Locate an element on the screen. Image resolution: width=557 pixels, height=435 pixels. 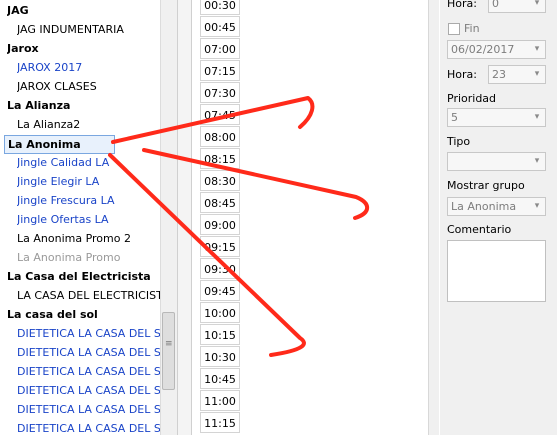
tree-item-row: Jingle Ofertas LA is located at coordinates (88, 219).